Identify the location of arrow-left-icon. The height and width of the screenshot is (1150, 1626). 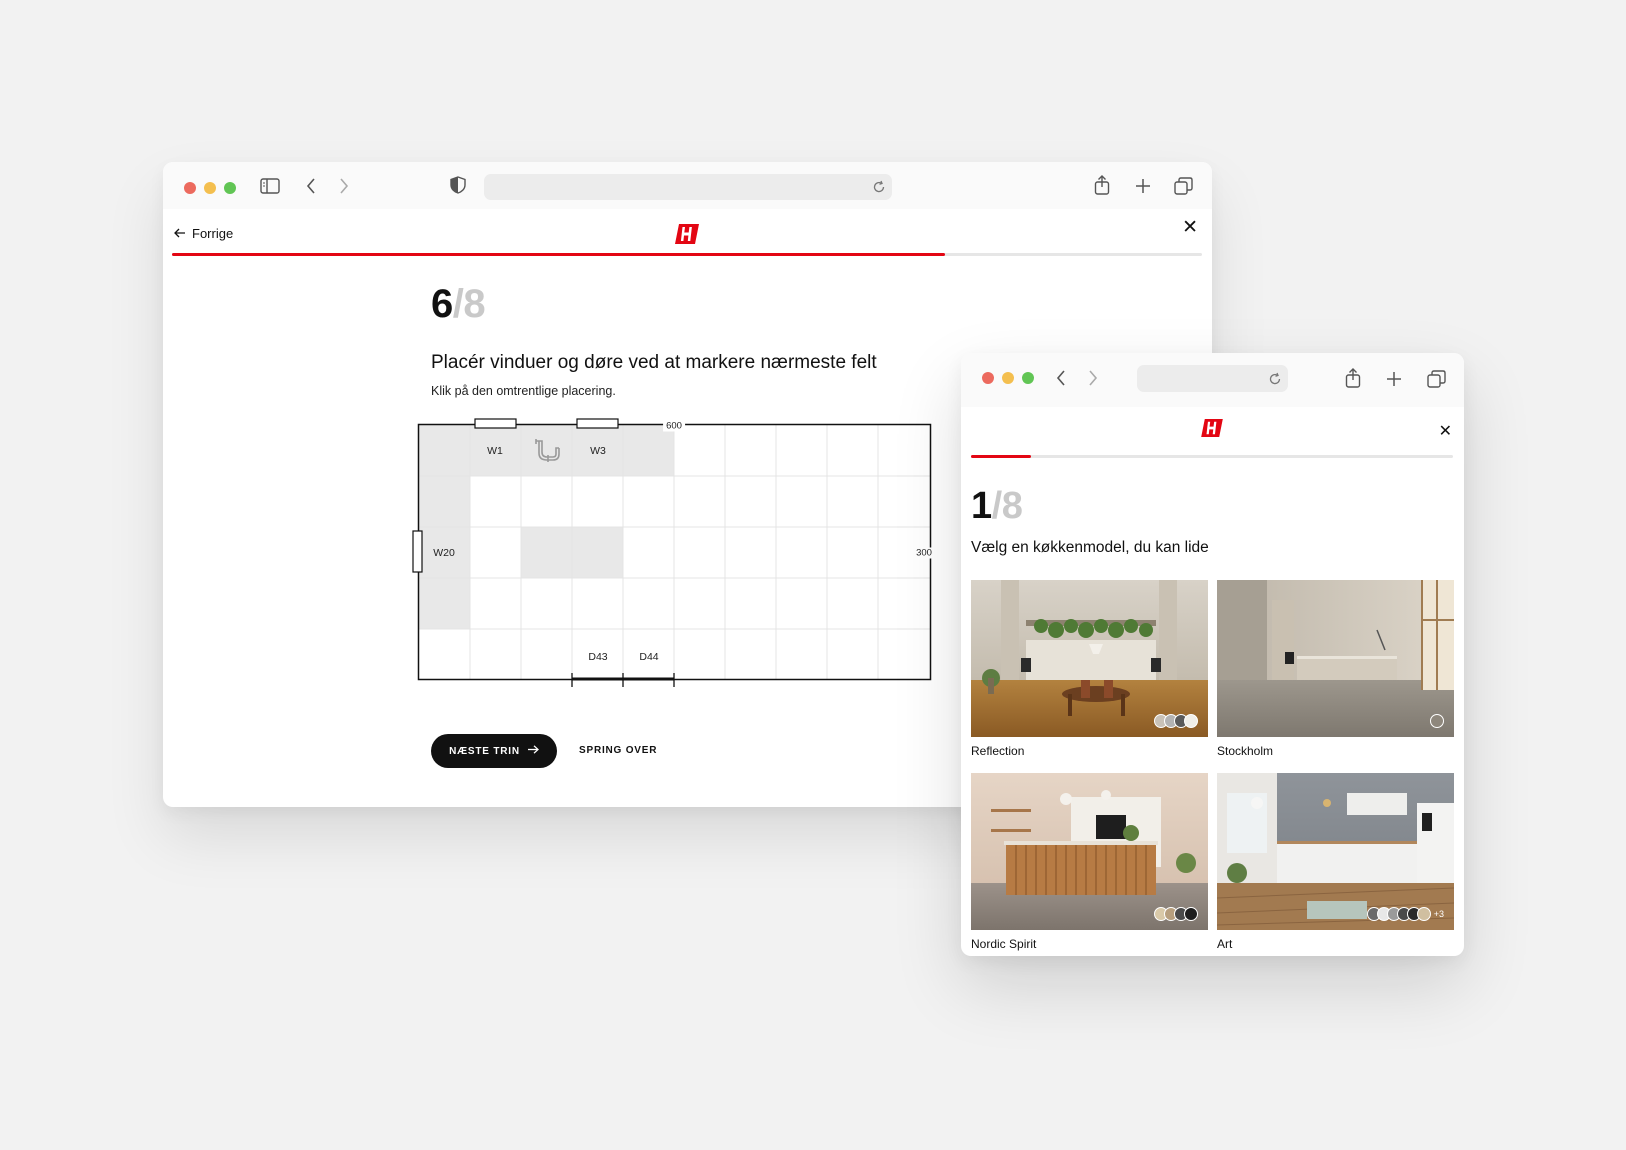
(180, 233).